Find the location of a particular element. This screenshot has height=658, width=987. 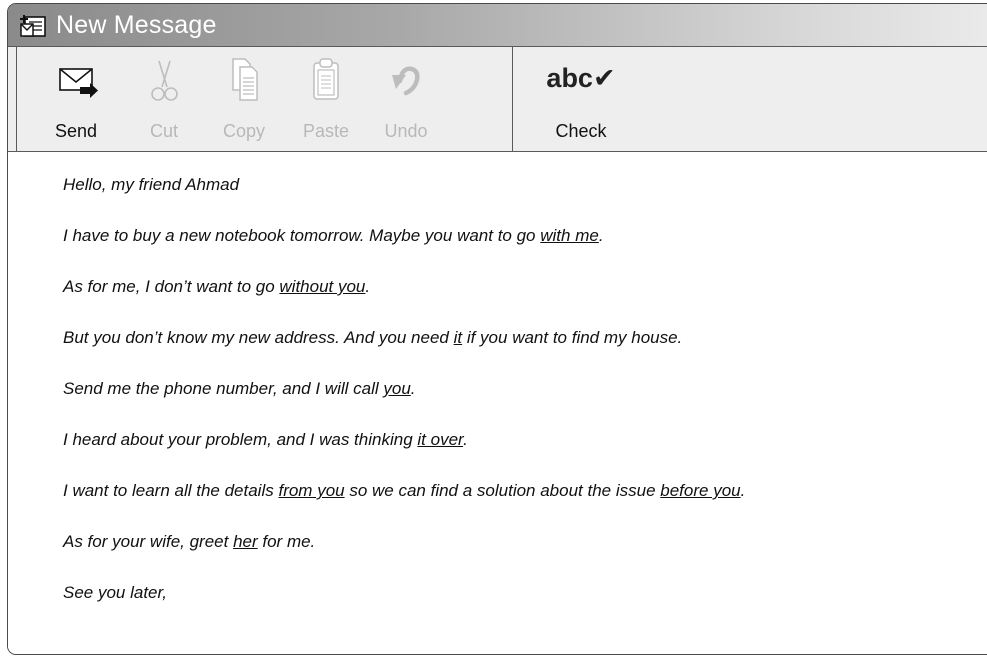

check-label: Check is located at coordinates (581, 131).